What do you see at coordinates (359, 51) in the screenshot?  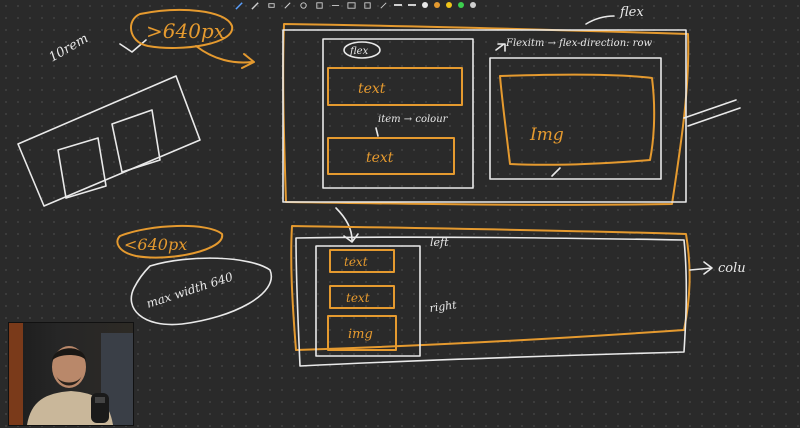 I see `note-flex: flex` at bounding box center [359, 51].